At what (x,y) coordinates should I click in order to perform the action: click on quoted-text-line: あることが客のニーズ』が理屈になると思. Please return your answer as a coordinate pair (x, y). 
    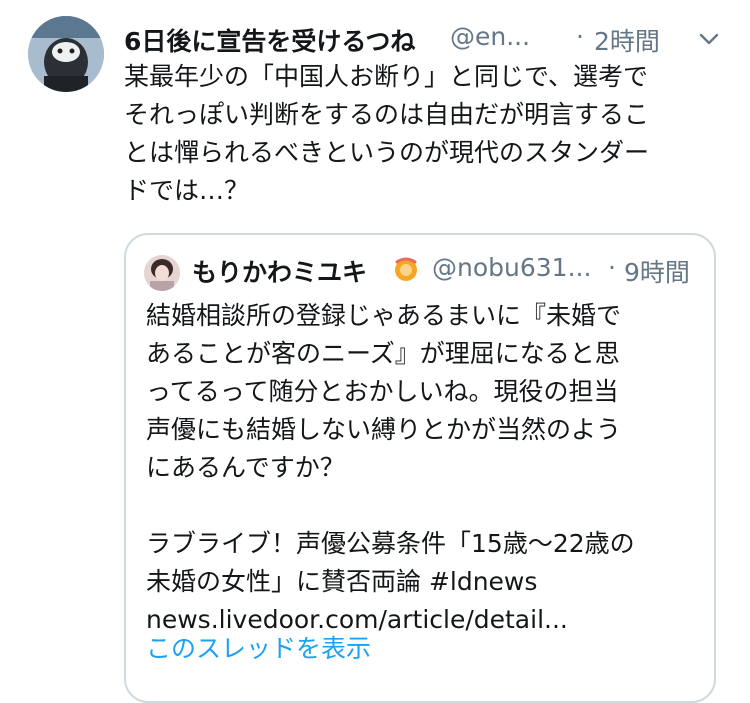
    Looking at the image, I should click on (383, 353).